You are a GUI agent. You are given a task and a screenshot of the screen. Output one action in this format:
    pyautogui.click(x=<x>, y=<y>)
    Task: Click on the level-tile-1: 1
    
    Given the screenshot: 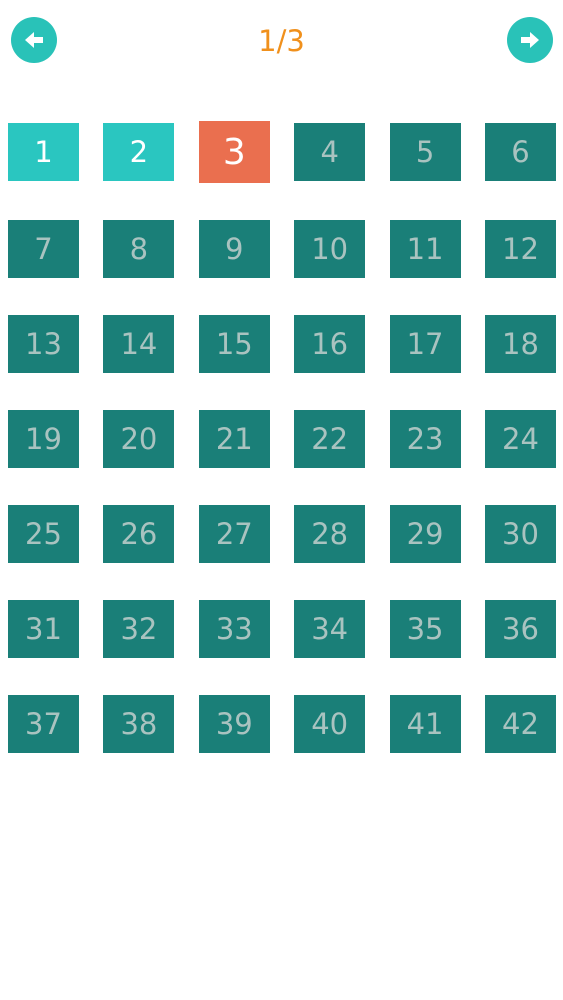 What is the action you would take?
    pyautogui.click(x=43, y=152)
    